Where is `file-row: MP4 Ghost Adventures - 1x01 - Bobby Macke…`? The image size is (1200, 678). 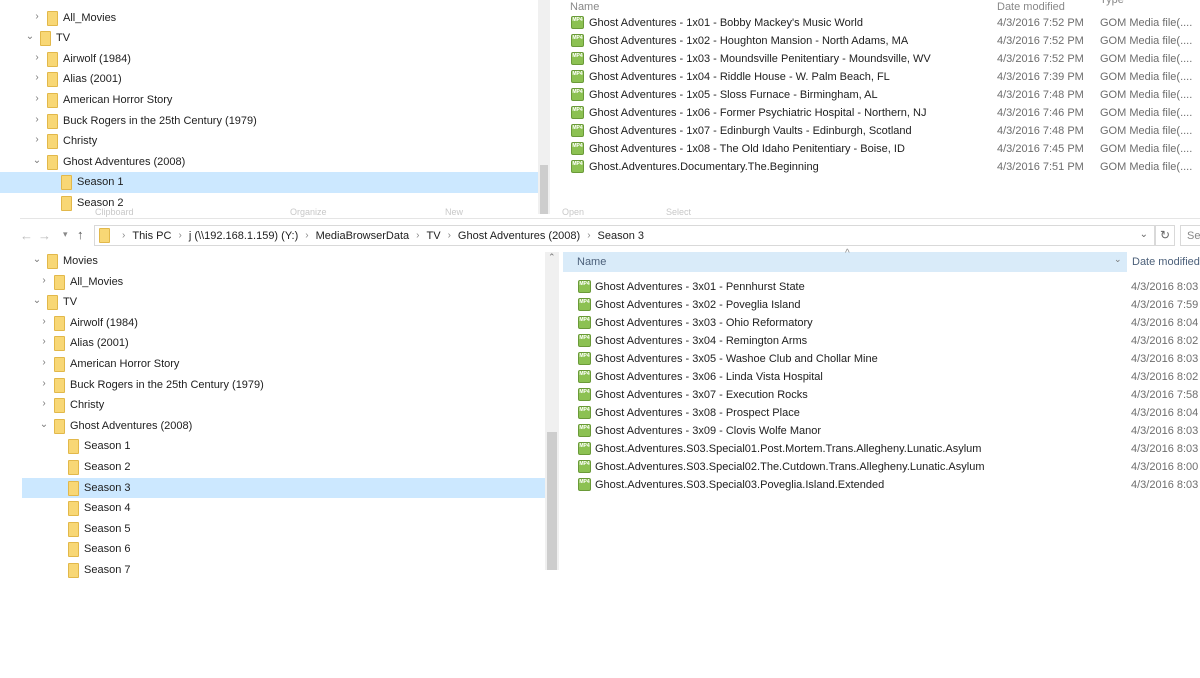
file-row: MP4 Ghost Adventures - 1x01 - Bobby Macke… is located at coordinates (881, 23).